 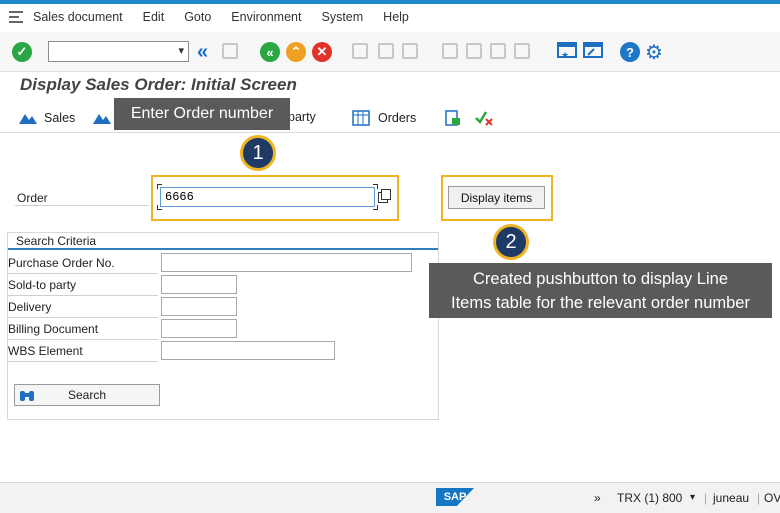 I want to click on help-button: ?, so click(x=630, y=52).